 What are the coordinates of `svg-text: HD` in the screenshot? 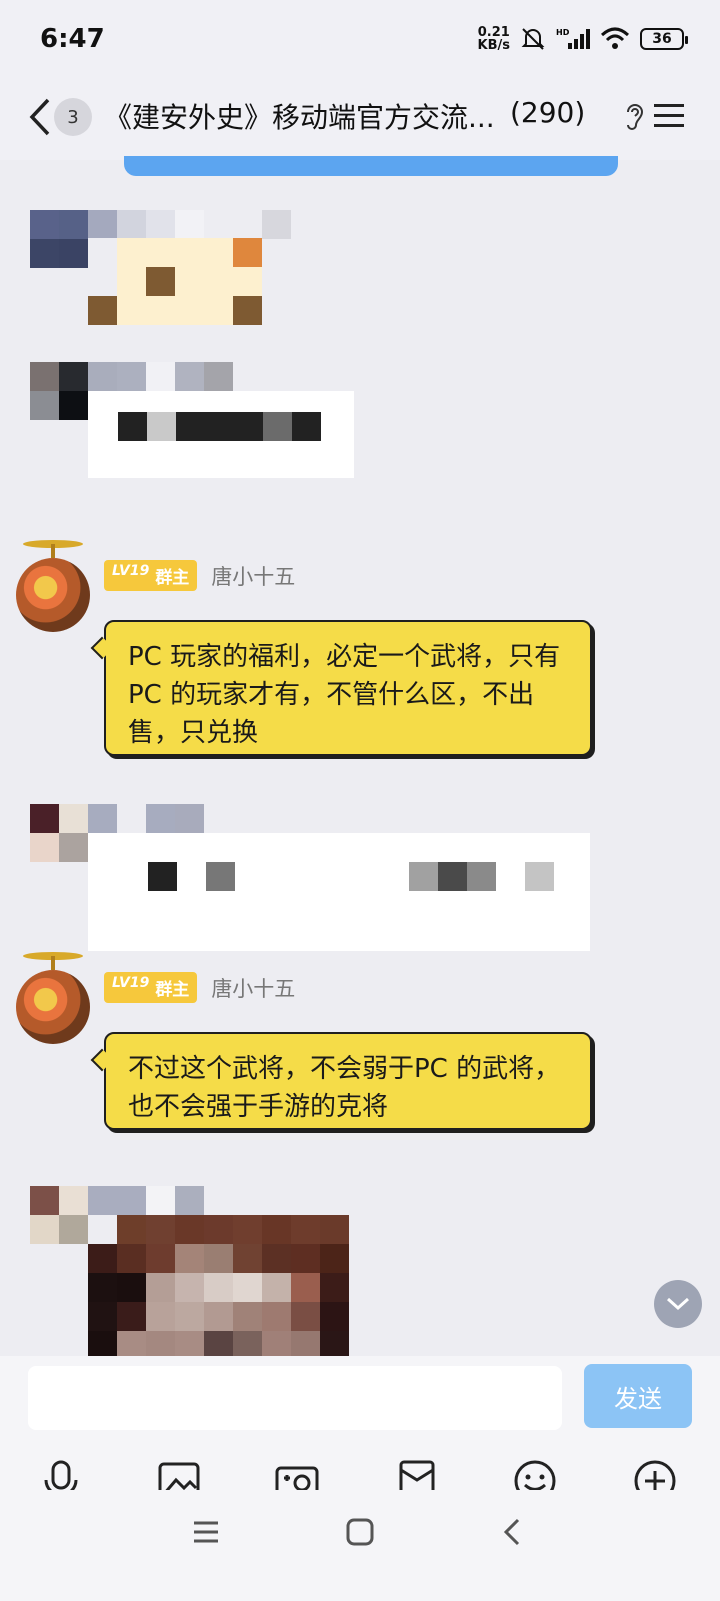 It's located at (563, 32).